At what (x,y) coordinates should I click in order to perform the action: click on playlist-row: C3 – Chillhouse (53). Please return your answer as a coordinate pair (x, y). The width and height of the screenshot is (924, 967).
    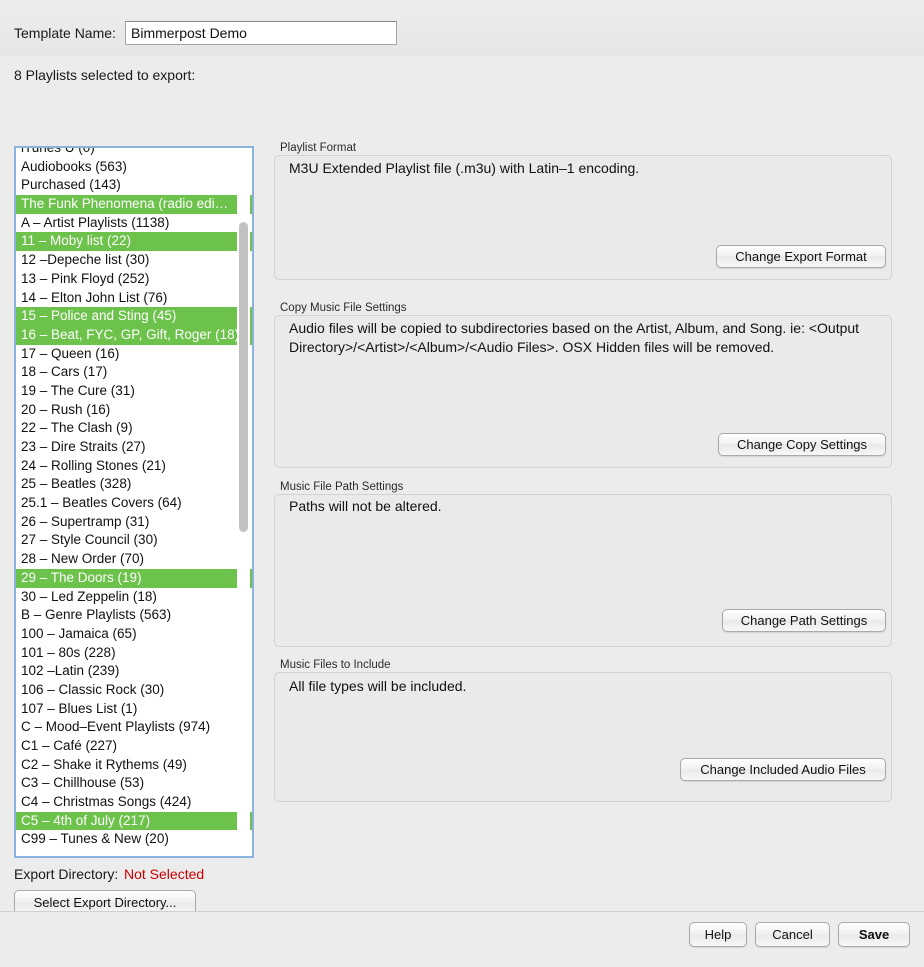
    Looking at the image, I should click on (134, 783).